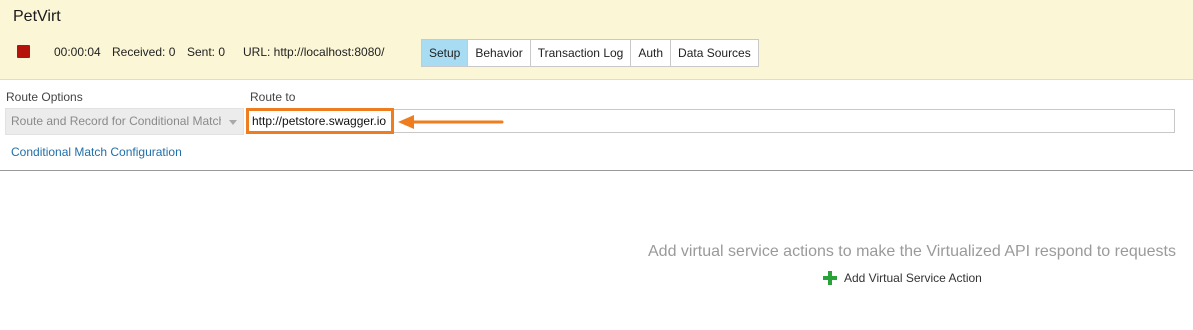 This screenshot has height=330, width=1193. Describe the element at coordinates (650, 53) in the screenshot. I see `tab-auth: Auth` at that location.